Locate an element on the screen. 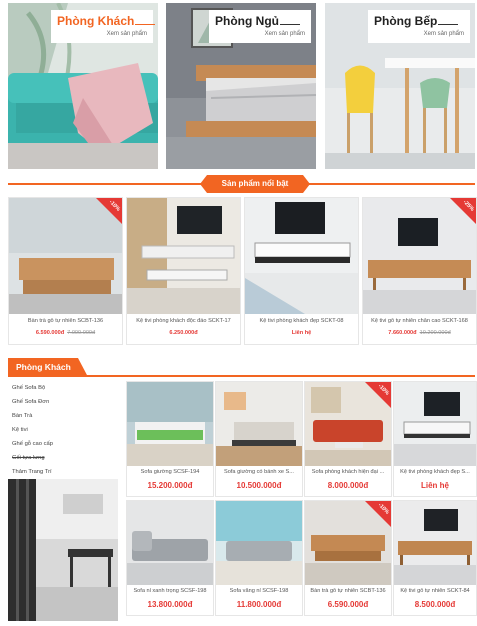 The width and height of the screenshot is (477, 626). category-label: Phòng Bếp Xem sản phẩm is located at coordinates (419, 26).